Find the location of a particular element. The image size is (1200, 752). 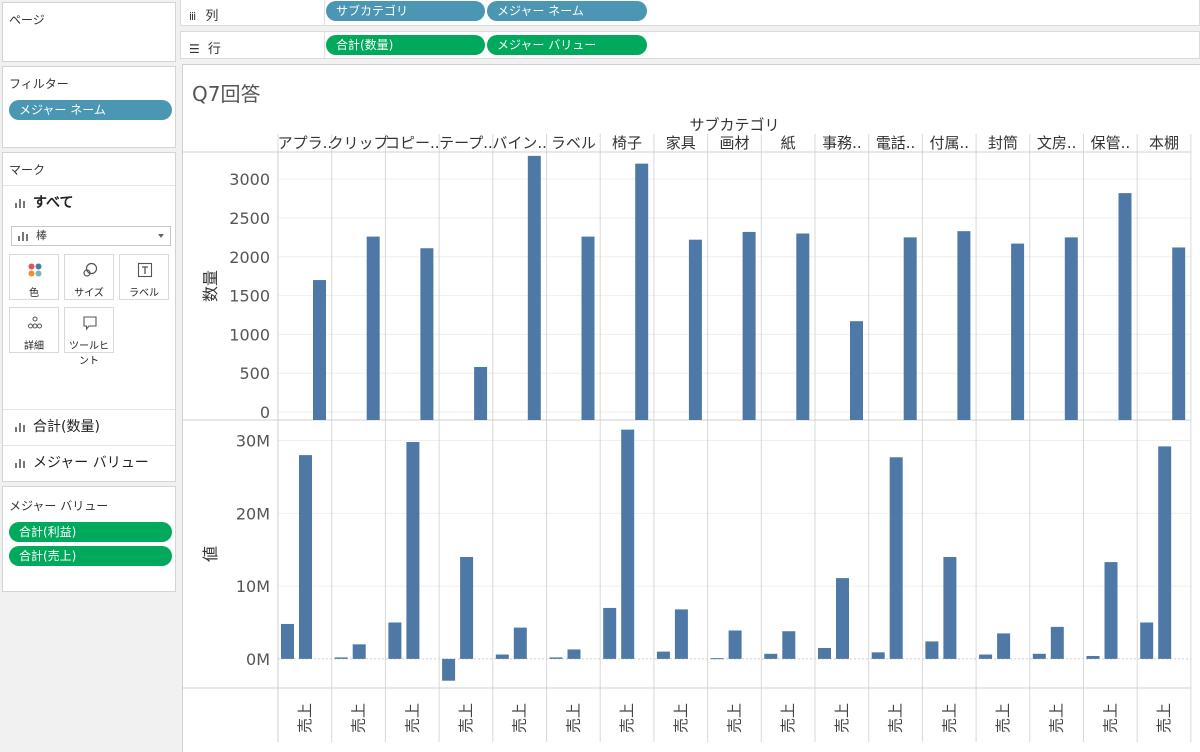

y-tick-label: 20M is located at coordinates (253, 513).